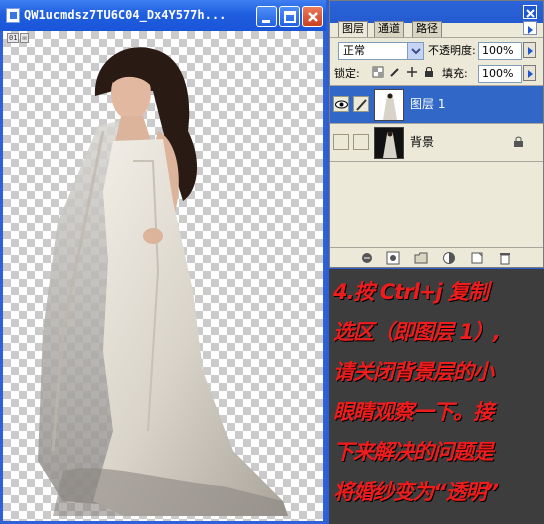 Image resolution: width=544 pixels, height=524 pixels. Describe the element at coordinates (436, 257) in the screenshot. I see `palette-bottom-bar` at that location.